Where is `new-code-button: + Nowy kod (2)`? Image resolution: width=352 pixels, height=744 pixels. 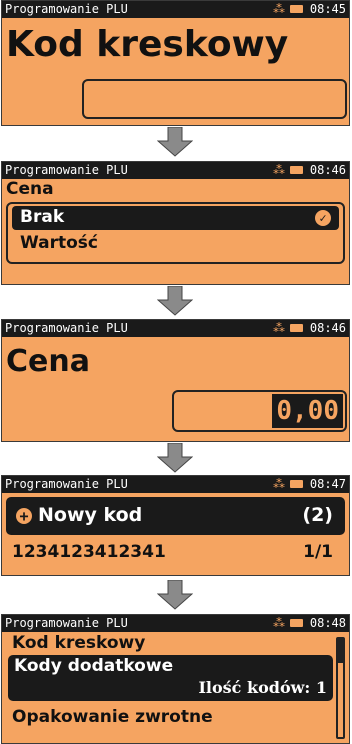 new-code-button: + Nowy kod (2) is located at coordinates (175, 516).